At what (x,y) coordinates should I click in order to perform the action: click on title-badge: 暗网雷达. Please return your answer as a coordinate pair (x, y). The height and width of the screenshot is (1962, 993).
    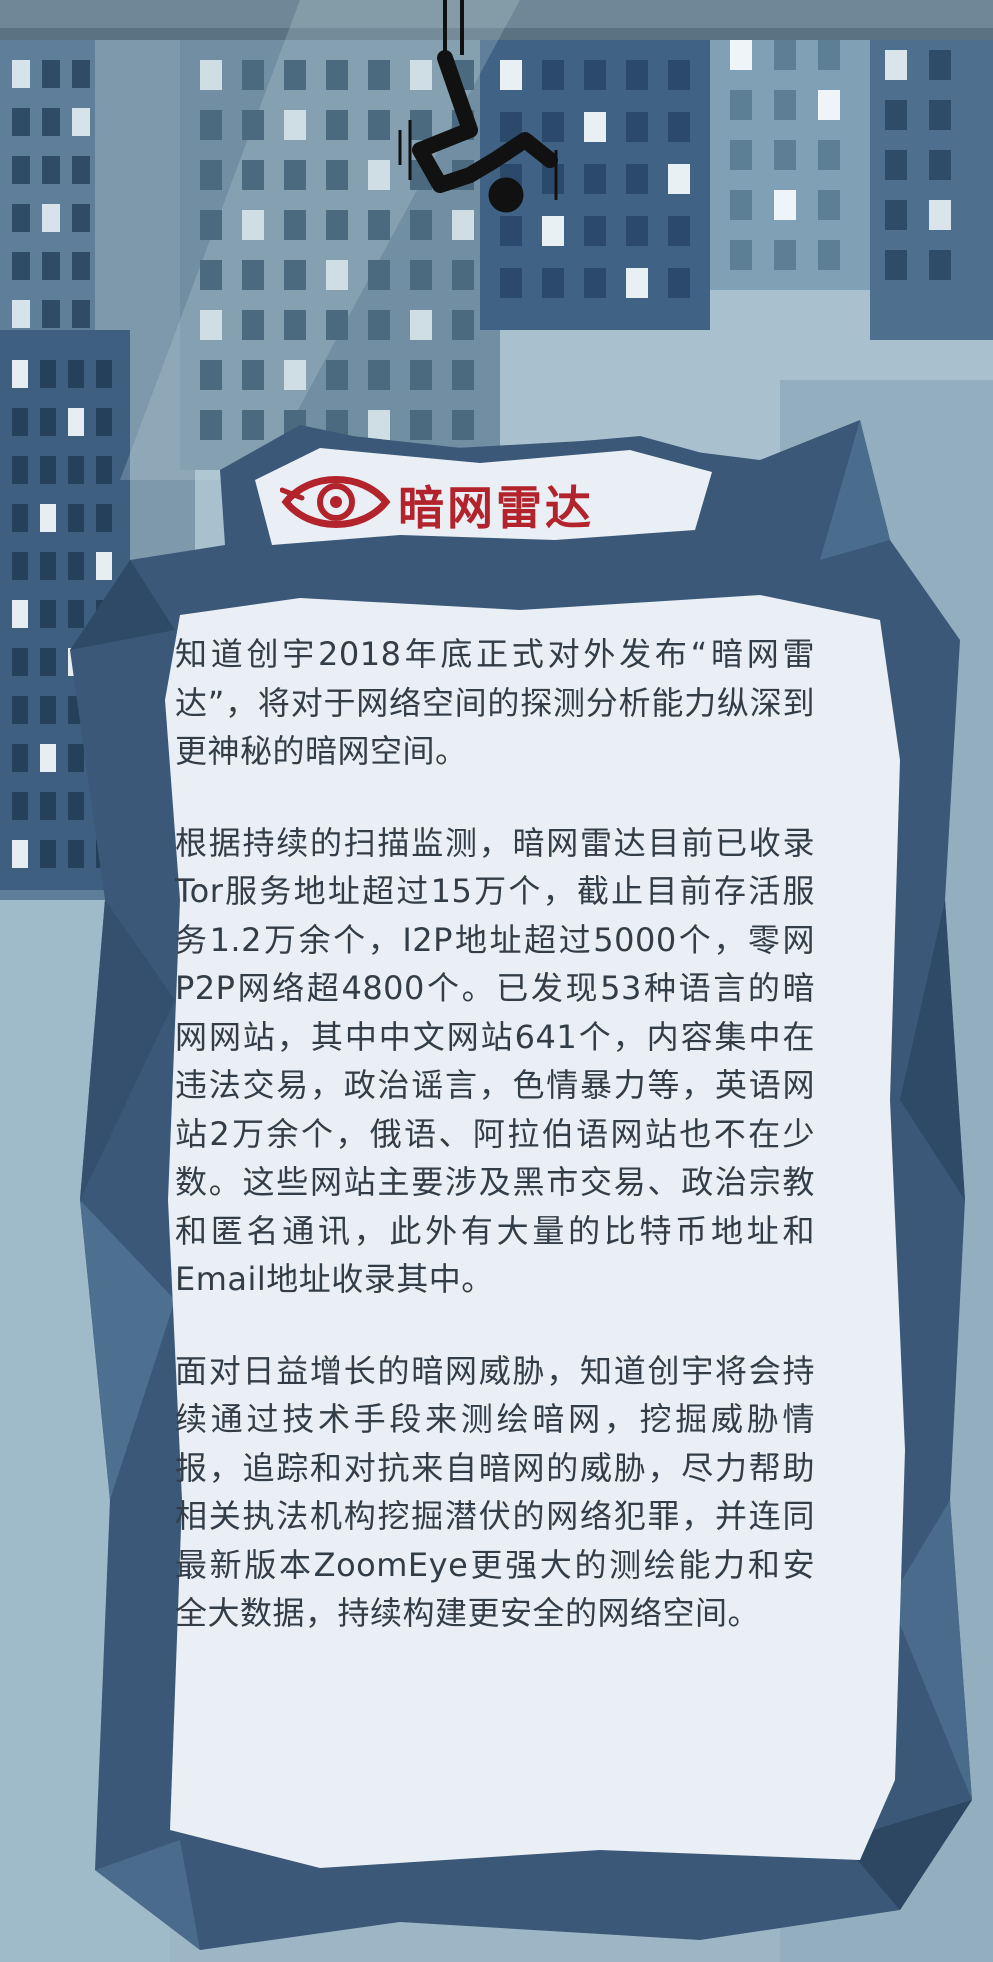
    Looking at the image, I should click on (490, 502).